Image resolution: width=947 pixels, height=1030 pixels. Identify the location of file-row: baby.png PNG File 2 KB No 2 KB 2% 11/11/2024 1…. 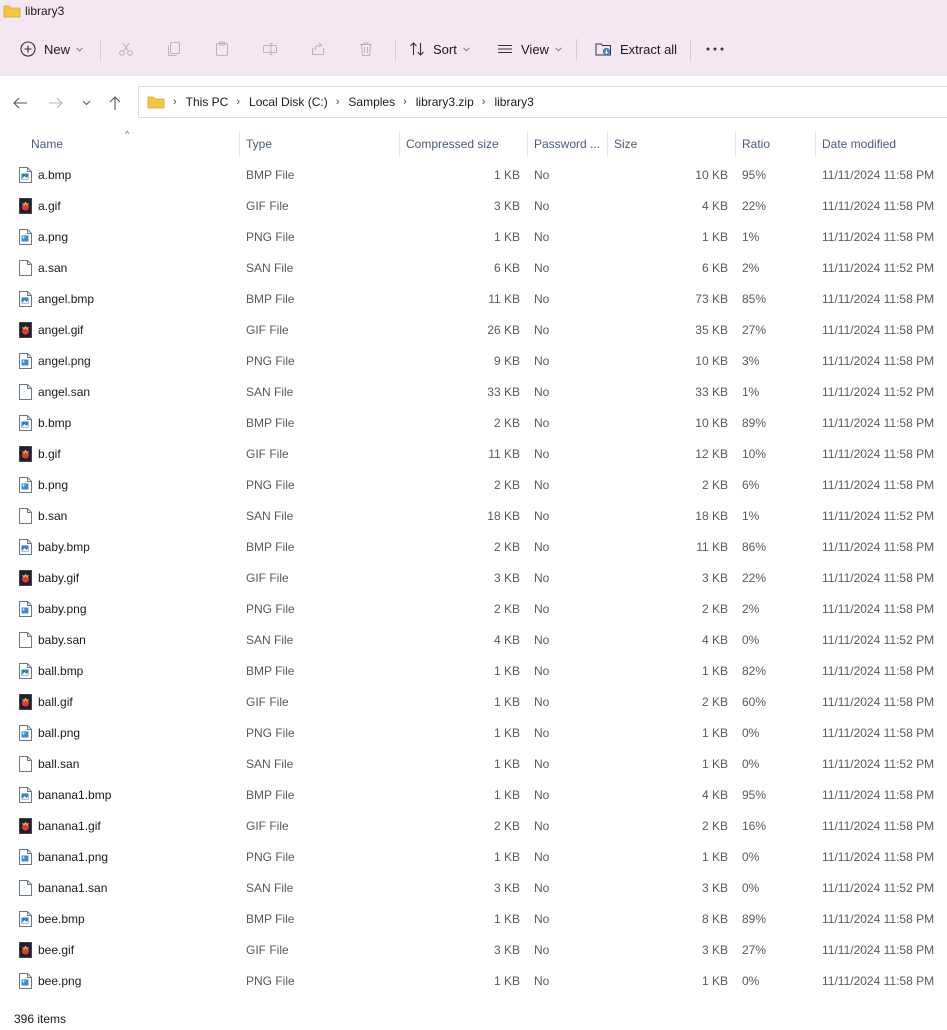
(473, 609).